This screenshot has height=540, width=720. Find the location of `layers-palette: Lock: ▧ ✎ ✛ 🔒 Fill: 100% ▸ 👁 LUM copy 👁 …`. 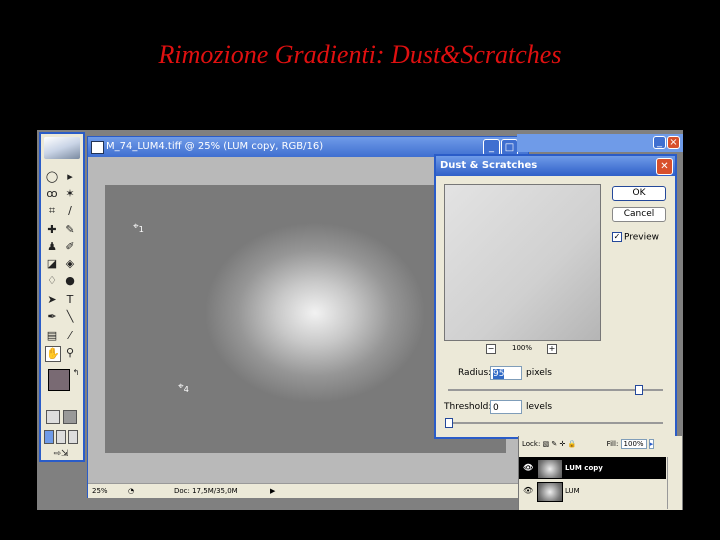

layers-palette: Lock: ▧ ✎ ✛ 🔒 Fill: 100% ▸ 👁 LUM copy 👁 … is located at coordinates (600, 473).